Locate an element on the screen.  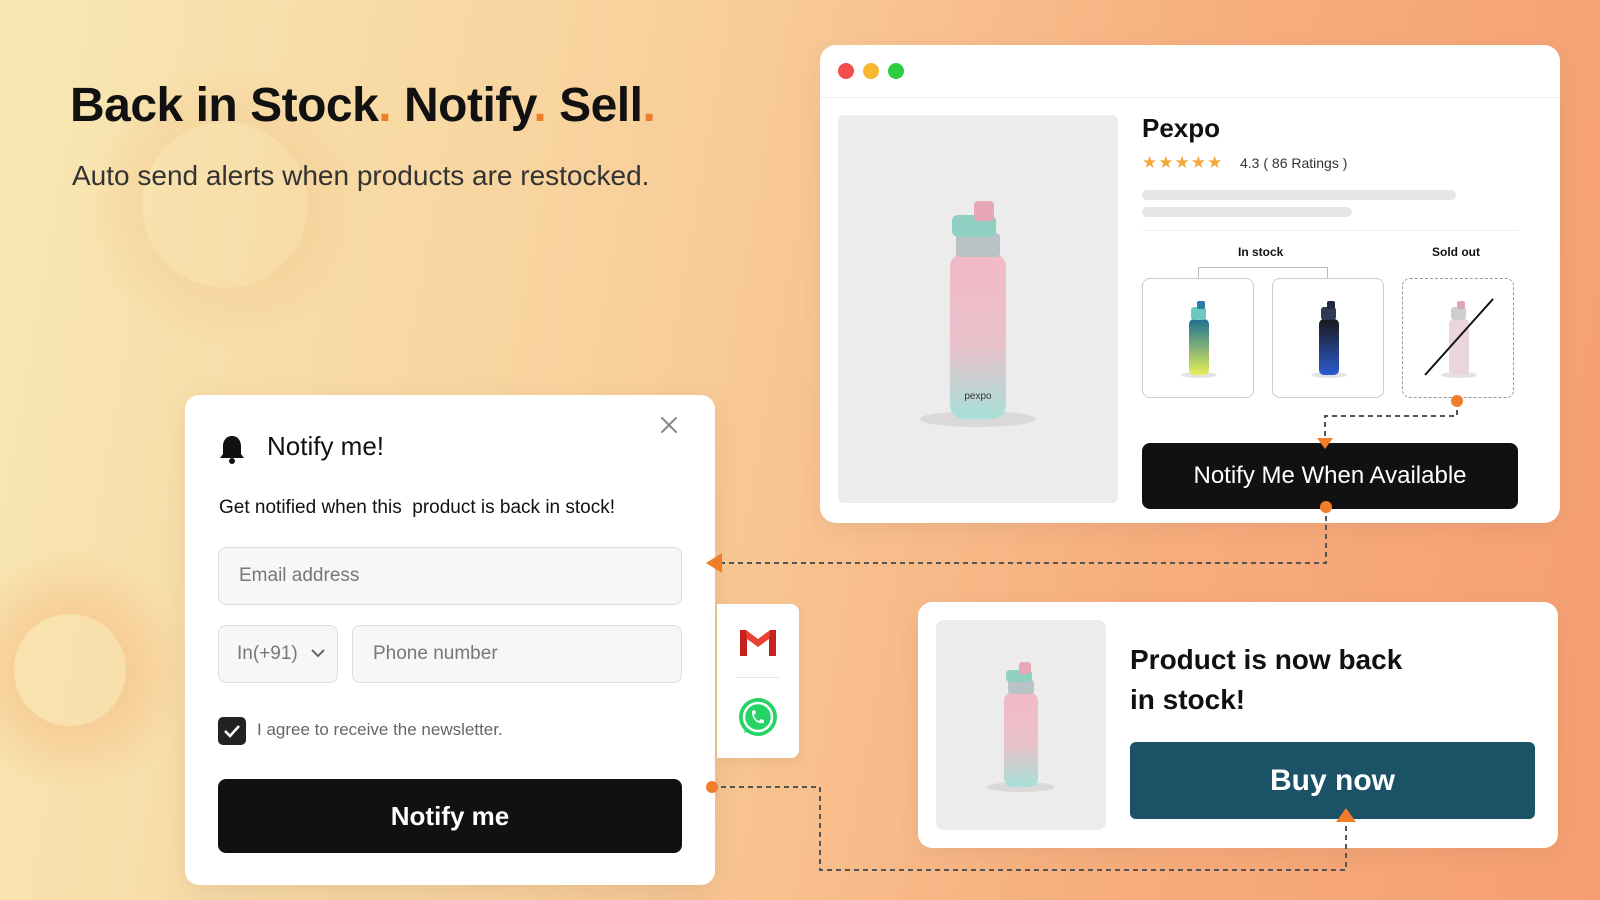
gmail-icon is located at coordinates (758, 643).